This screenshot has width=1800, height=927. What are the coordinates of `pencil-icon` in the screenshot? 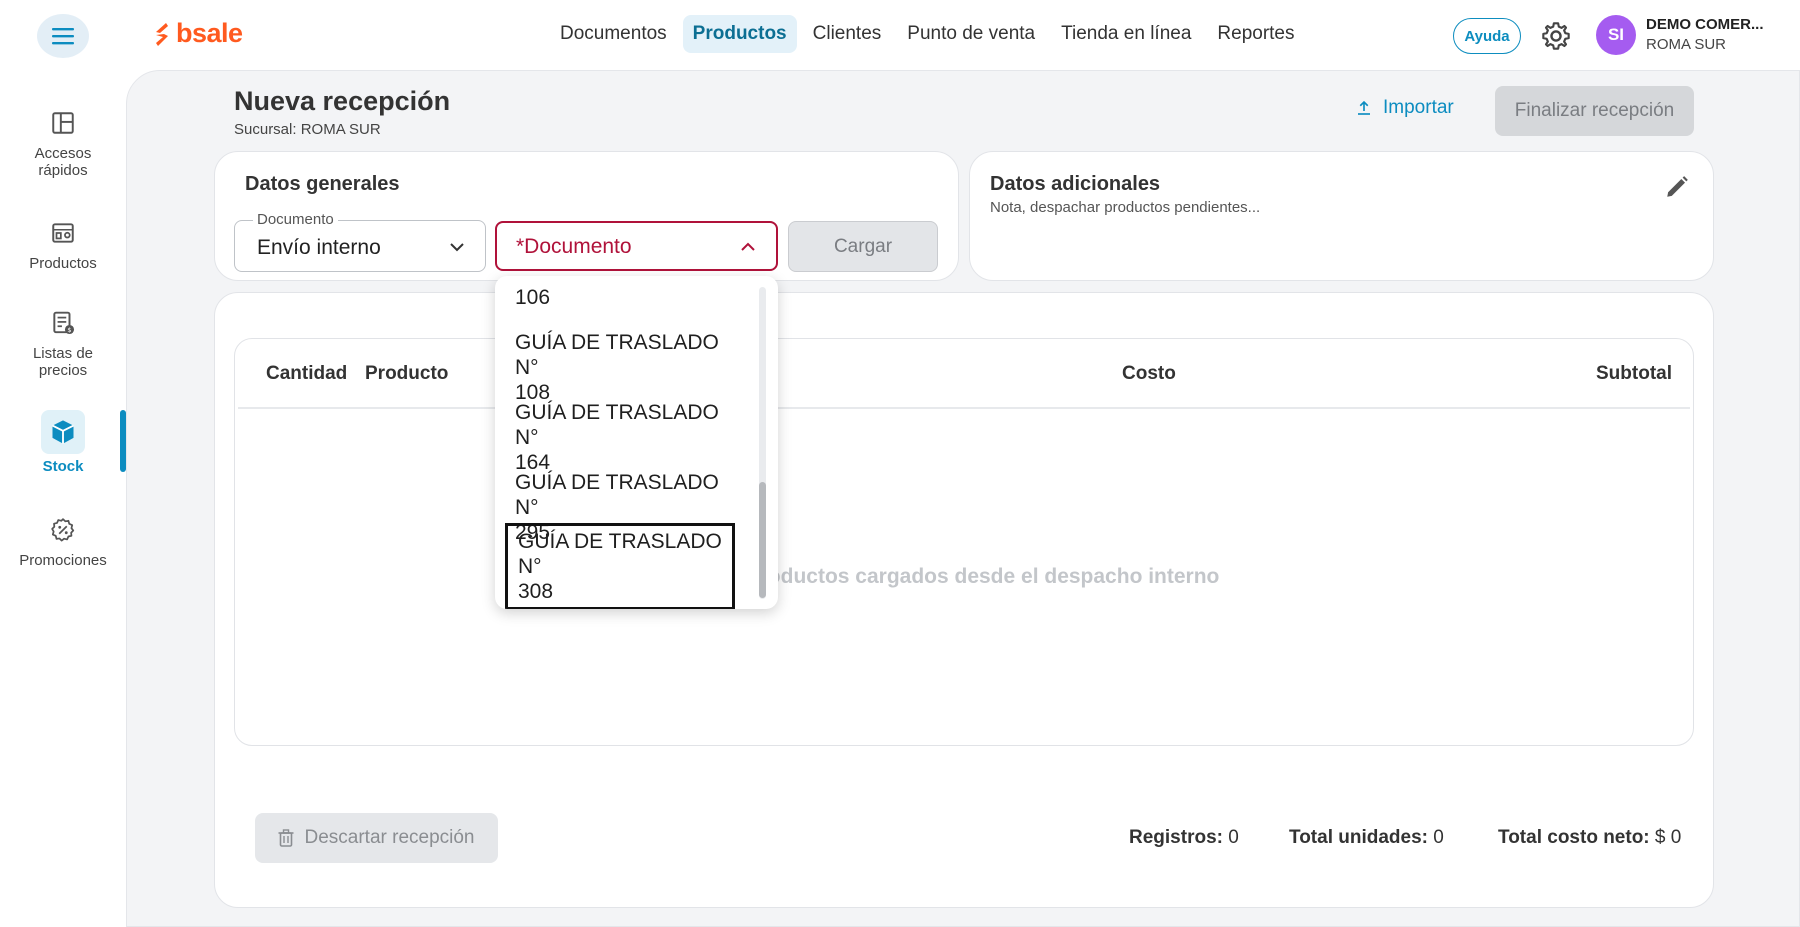 It's located at (1677, 187).